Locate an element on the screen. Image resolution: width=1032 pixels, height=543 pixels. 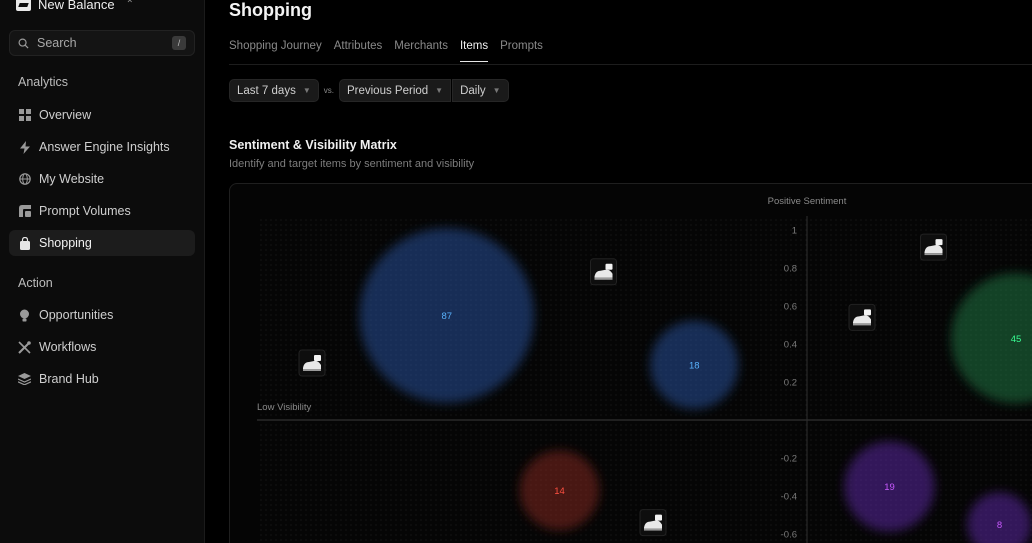
bubble-value-label: 45 is located at coordinates (1016, 339).